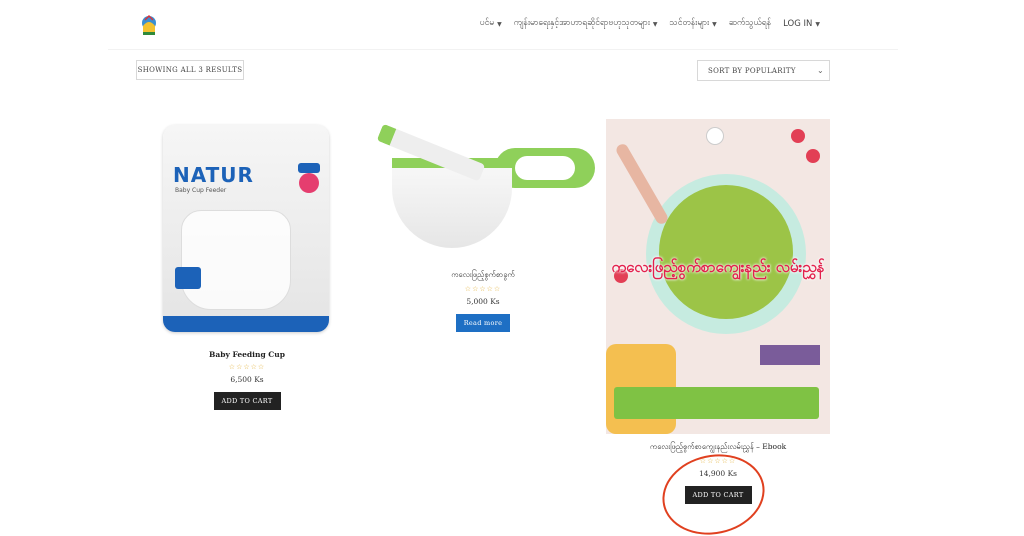  I want to click on add-to-cart-button: ADD TO CART, so click(247, 401).